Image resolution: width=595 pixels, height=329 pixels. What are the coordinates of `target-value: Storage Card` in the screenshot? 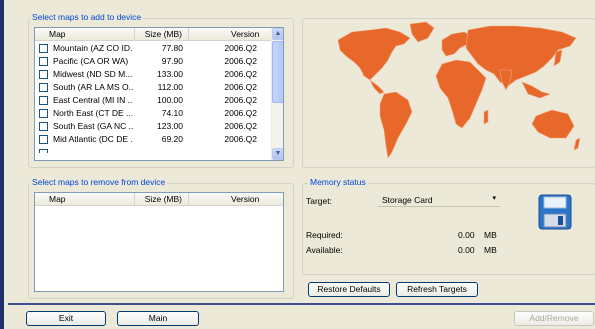 It's located at (407, 200).